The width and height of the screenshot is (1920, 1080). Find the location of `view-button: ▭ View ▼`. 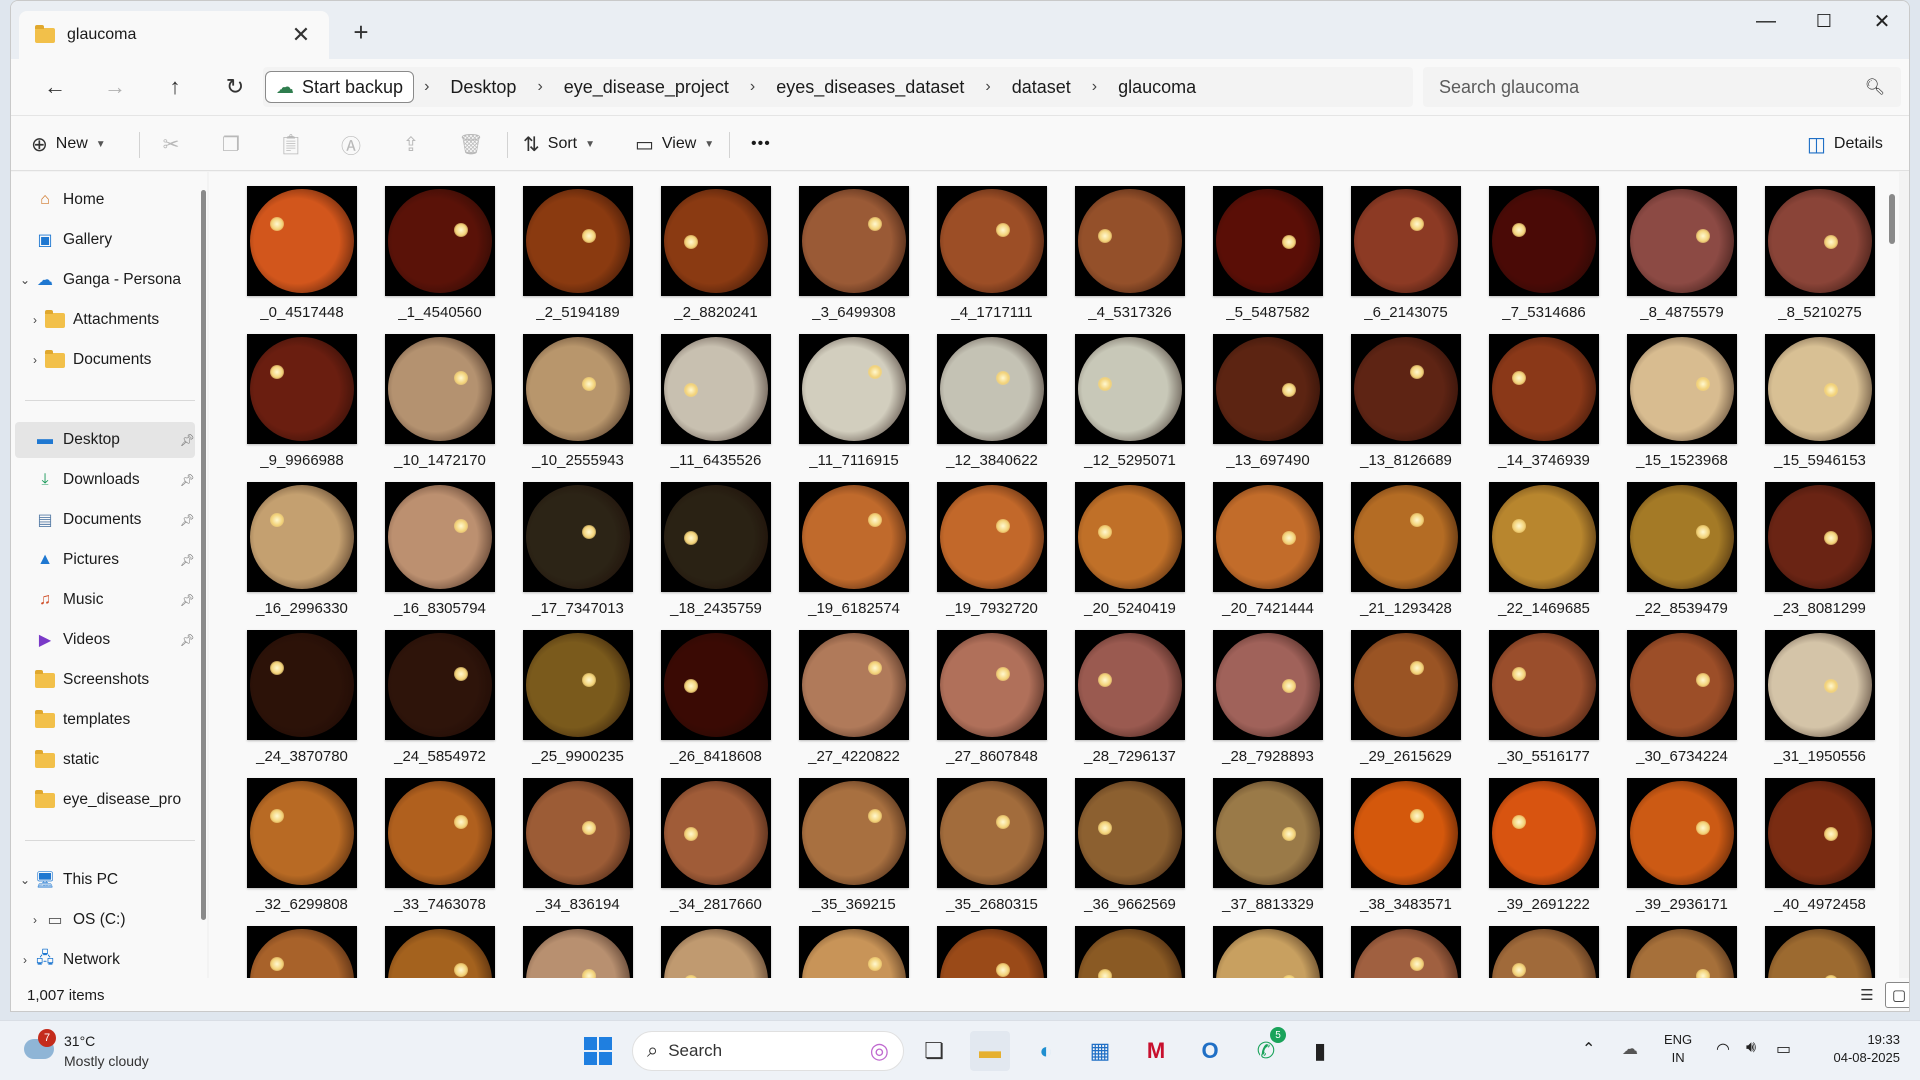

view-button: ▭ View ▼ is located at coordinates (674, 144).